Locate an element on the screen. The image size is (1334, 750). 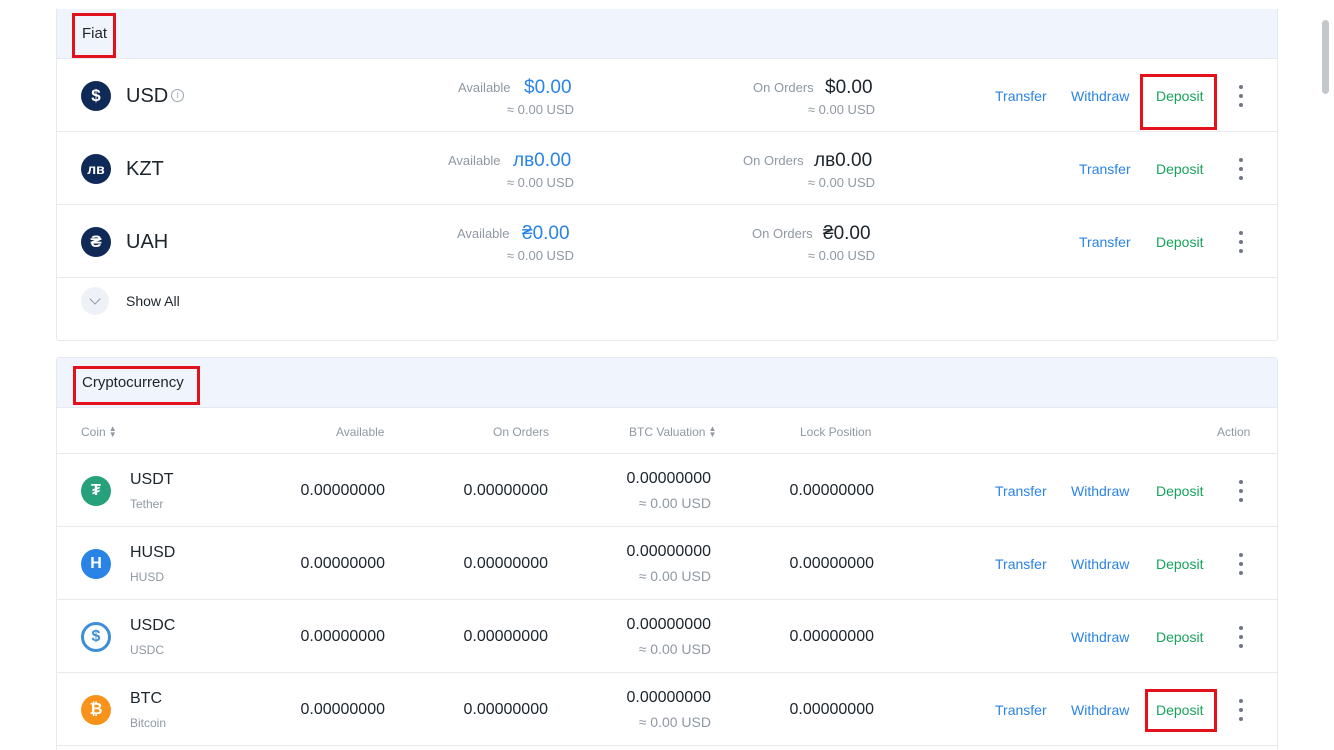
usdc-icon: $ is located at coordinates (96, 637).